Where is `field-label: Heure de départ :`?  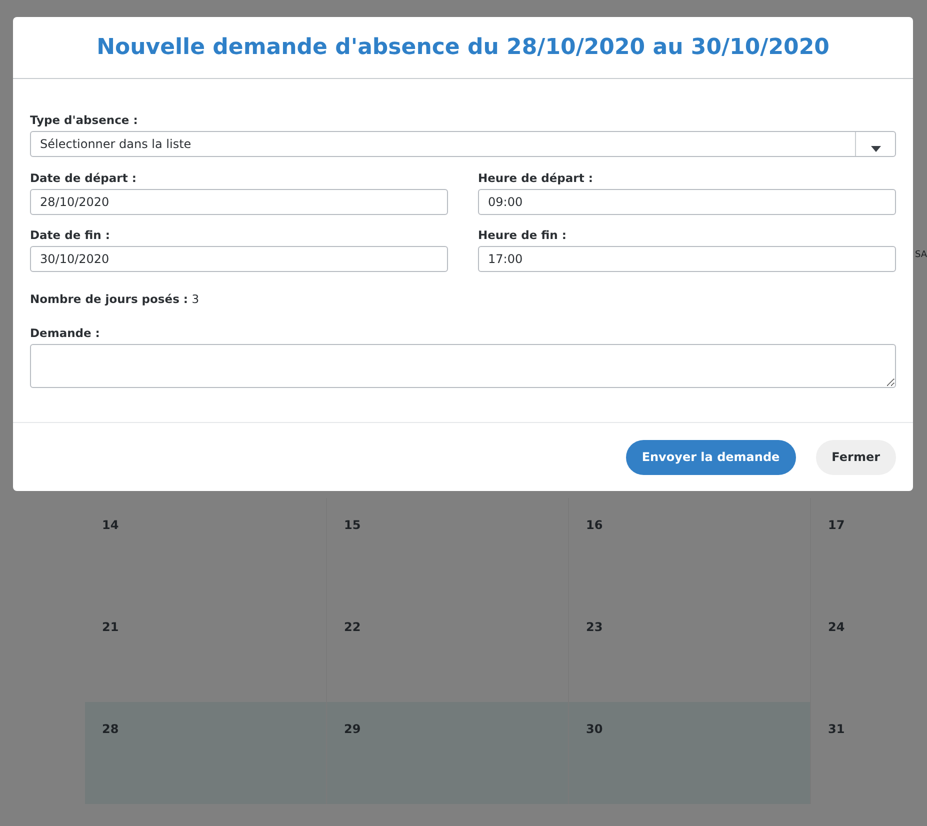
field-label: Heure de départ : is located at coordinates (536, 178).